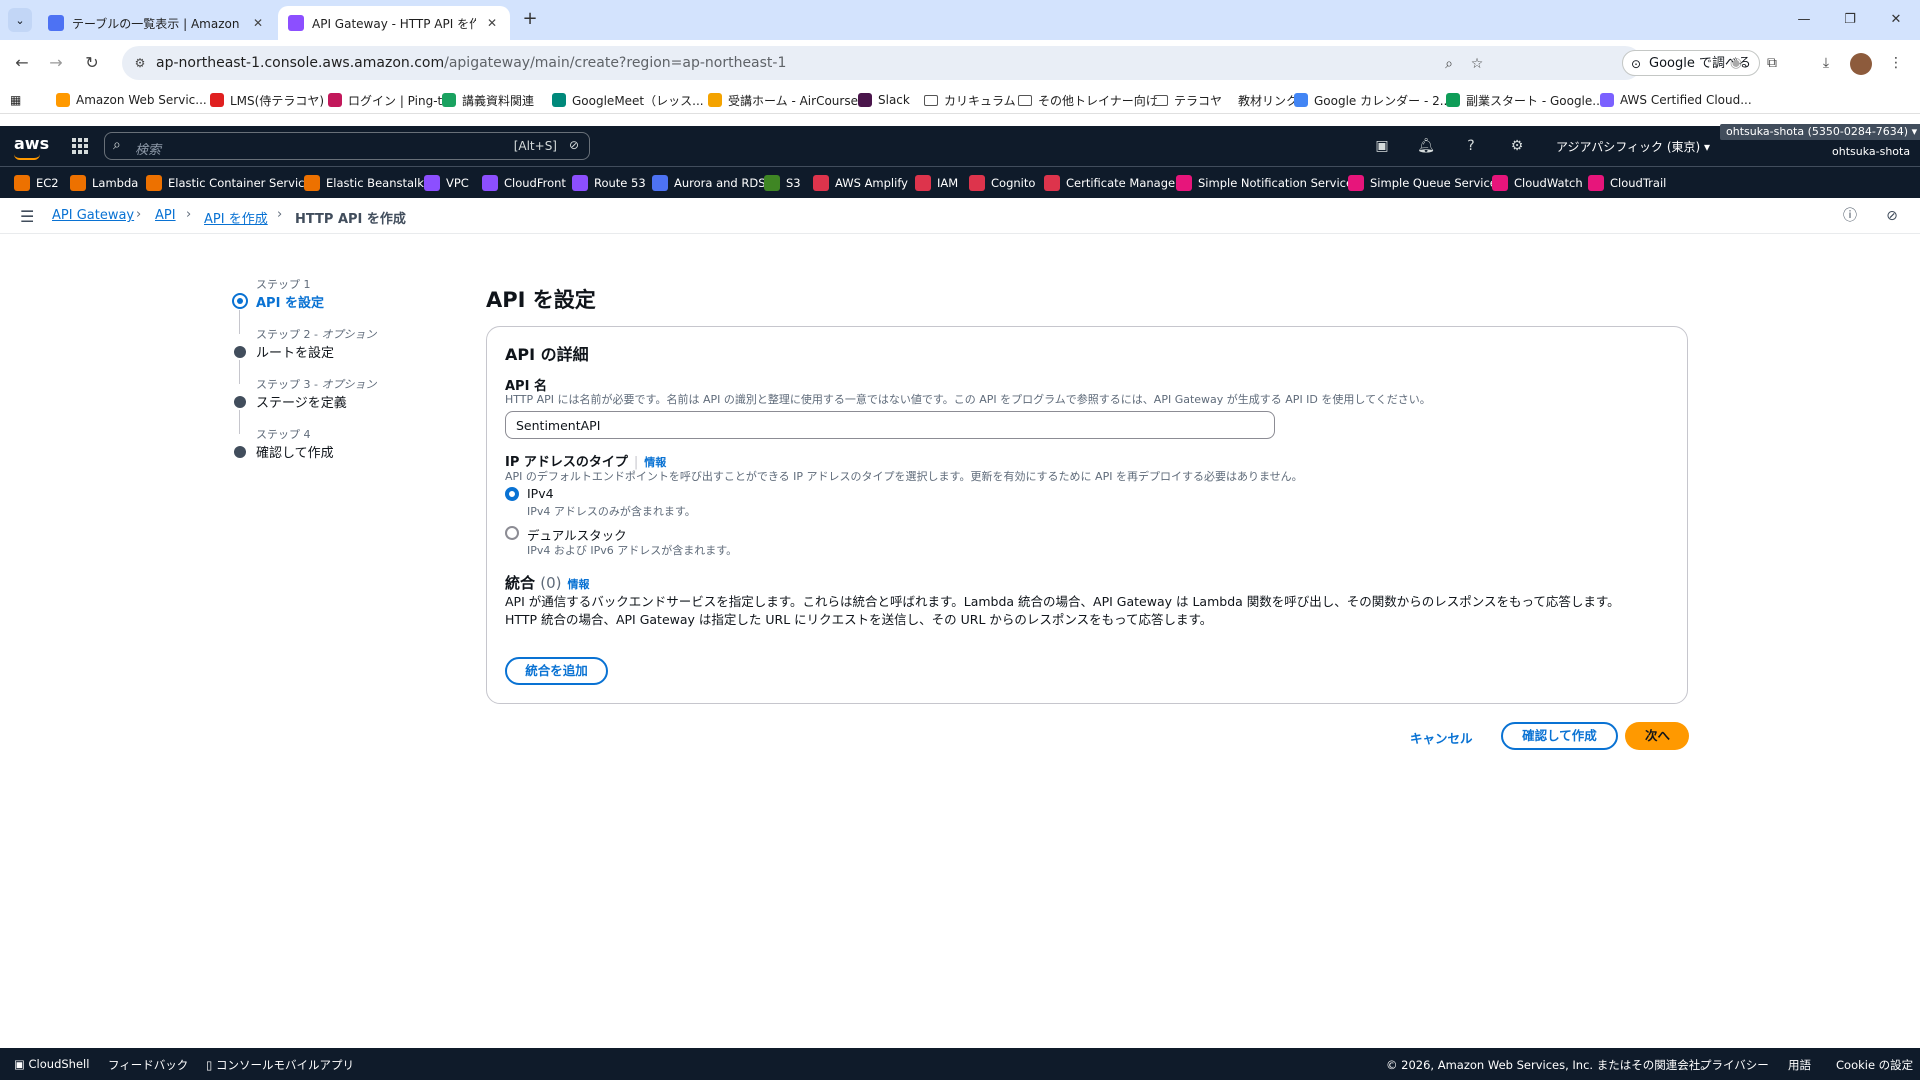 Image resolution: width=1920 pixels, height=1080 pixels. I want to click on wizard-step-1: ステップ 1 API を設定, so click(333, 305).